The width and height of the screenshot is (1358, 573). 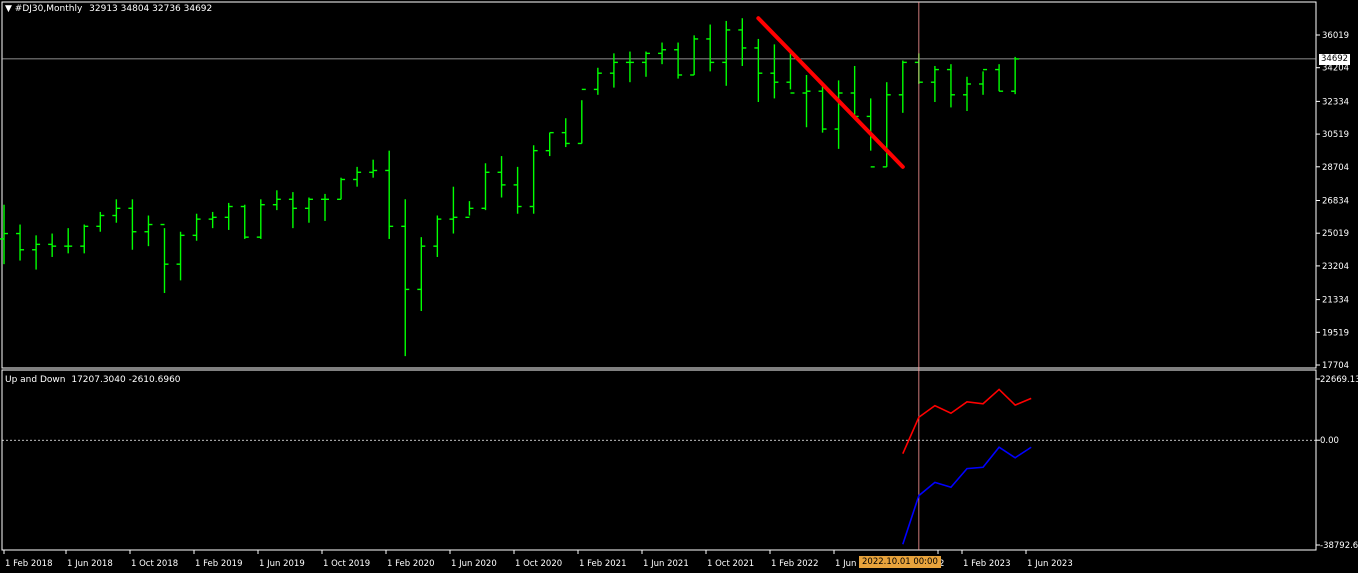 I want to click on time-tick-label: 1 Feb 2021, so click(x=603, y=564).